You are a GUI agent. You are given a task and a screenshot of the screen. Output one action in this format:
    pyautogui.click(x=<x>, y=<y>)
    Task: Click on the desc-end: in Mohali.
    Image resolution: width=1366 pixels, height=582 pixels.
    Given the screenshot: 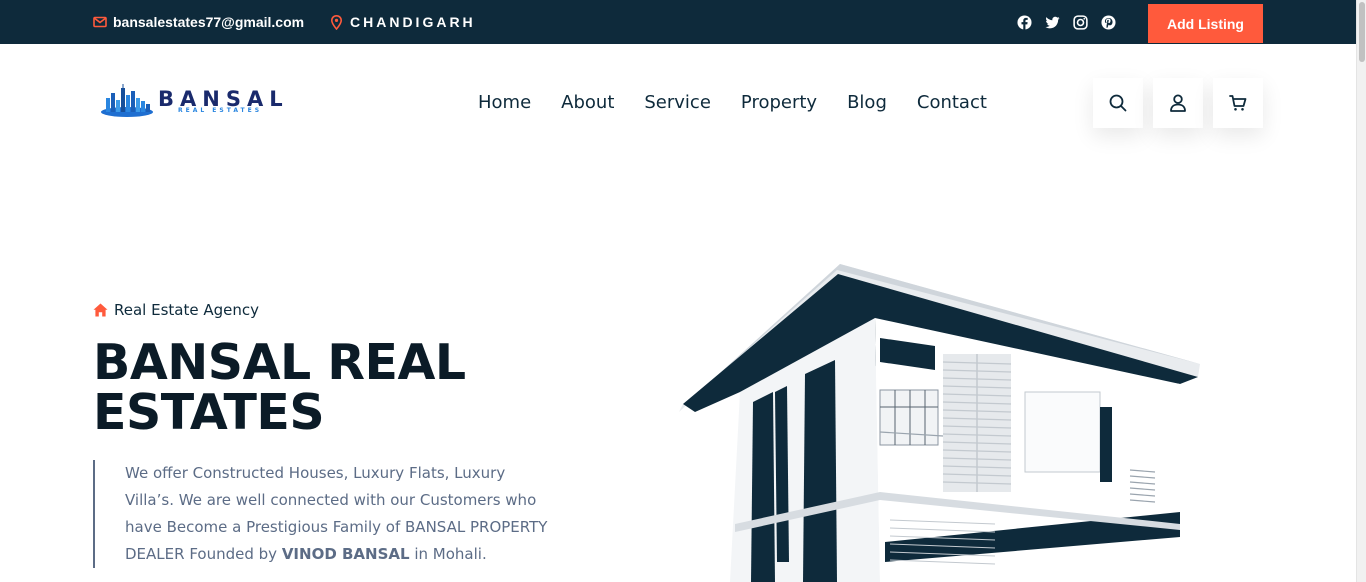 What is the action you would take?
    pyautogui.click(x=450, y=554)
    